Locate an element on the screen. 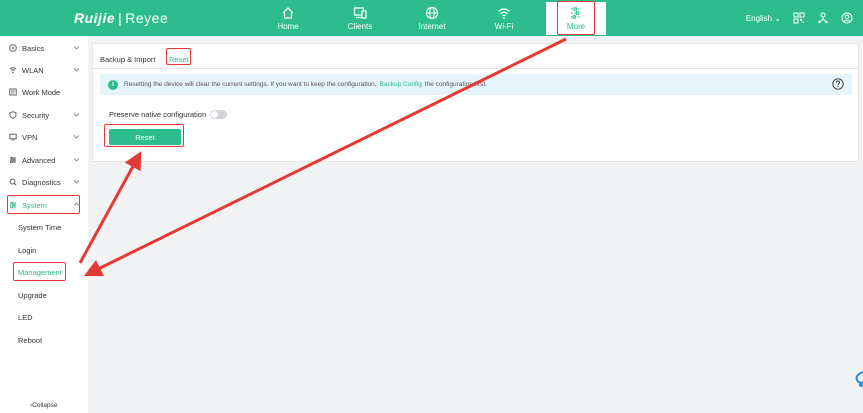  nav-internet: Internet is located at coordinates (432, 18).